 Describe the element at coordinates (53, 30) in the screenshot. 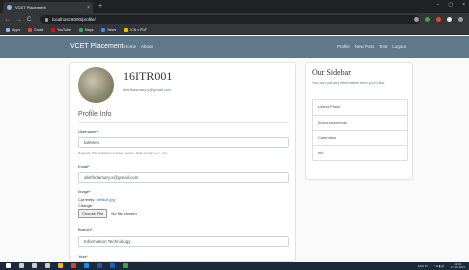

I see `youtube-icon` at that location.